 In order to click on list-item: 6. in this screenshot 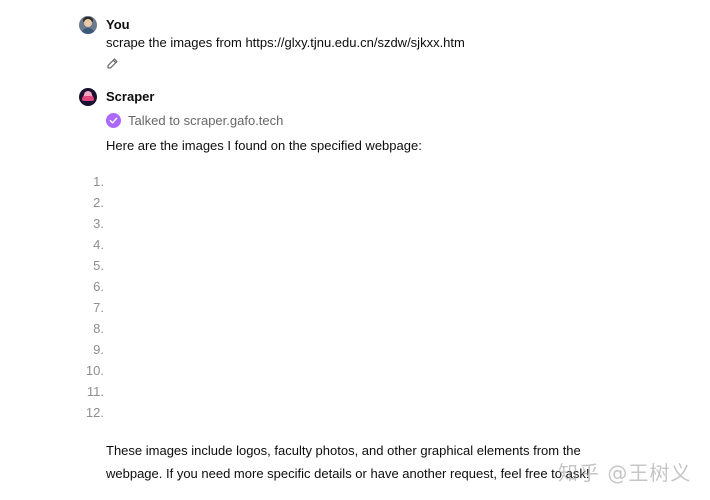, I will do `click(98, 286)`.